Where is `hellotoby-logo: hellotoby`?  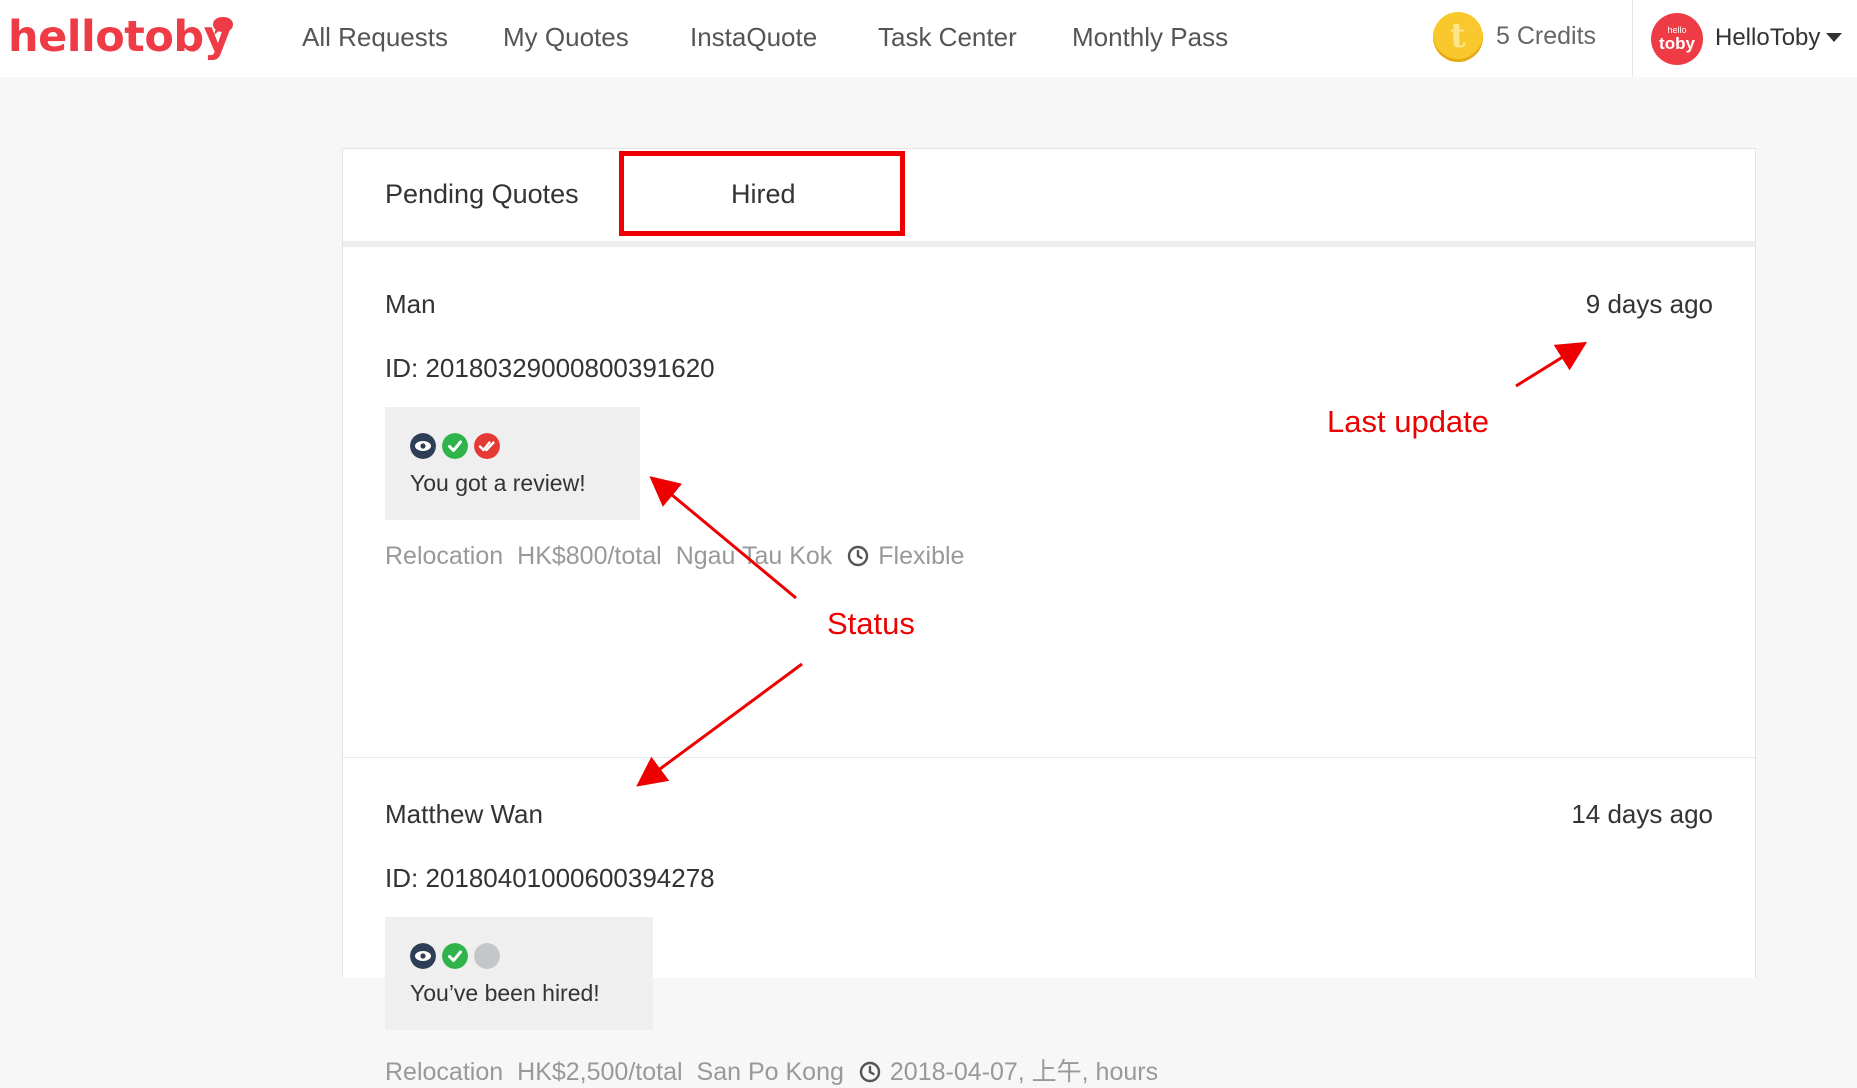
hellotoby-logo: hellotoby is located at coordinates (120, 37).